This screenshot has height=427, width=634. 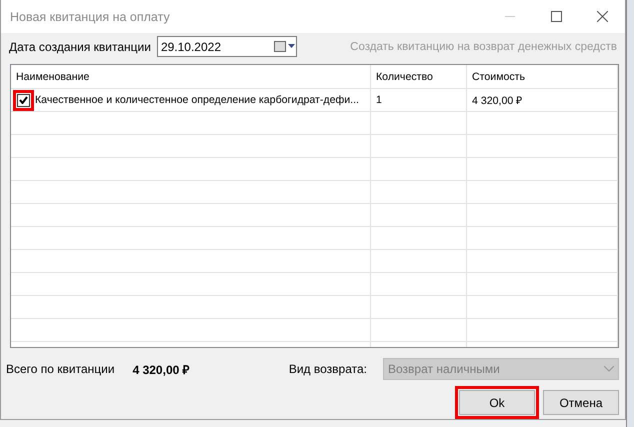 I want to click on refund-type-label: Вид возврата:, so click(x=327, y=369).